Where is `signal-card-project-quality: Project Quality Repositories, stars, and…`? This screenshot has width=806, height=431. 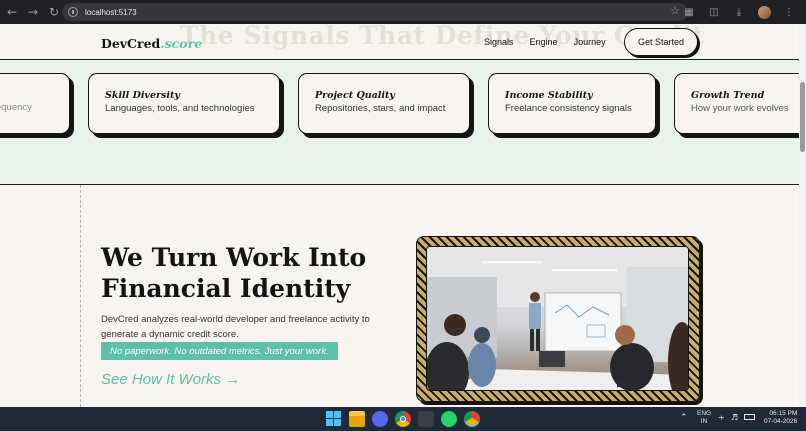
signal-card-project-quality: Project Quality Repositories, stars, and… is located at coordinates (384, 103).